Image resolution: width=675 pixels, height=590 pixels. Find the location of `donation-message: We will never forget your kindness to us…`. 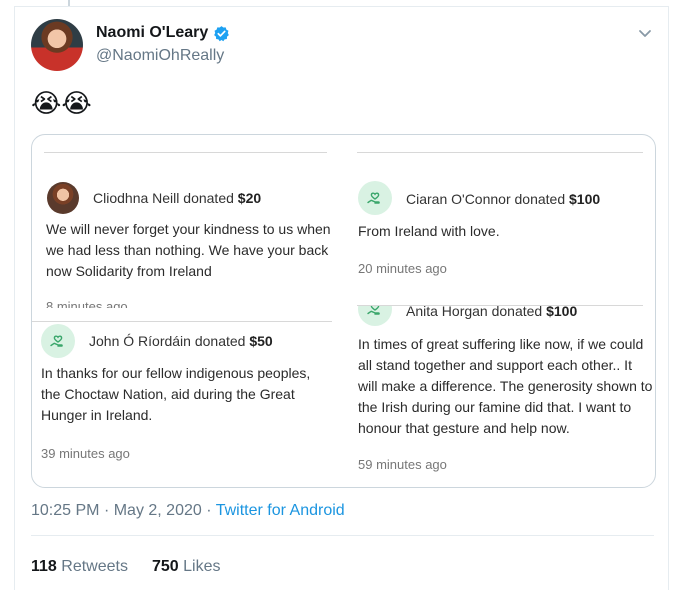

donation-message: We will never forget your kindness to us… is located at coordinates (188, 250).